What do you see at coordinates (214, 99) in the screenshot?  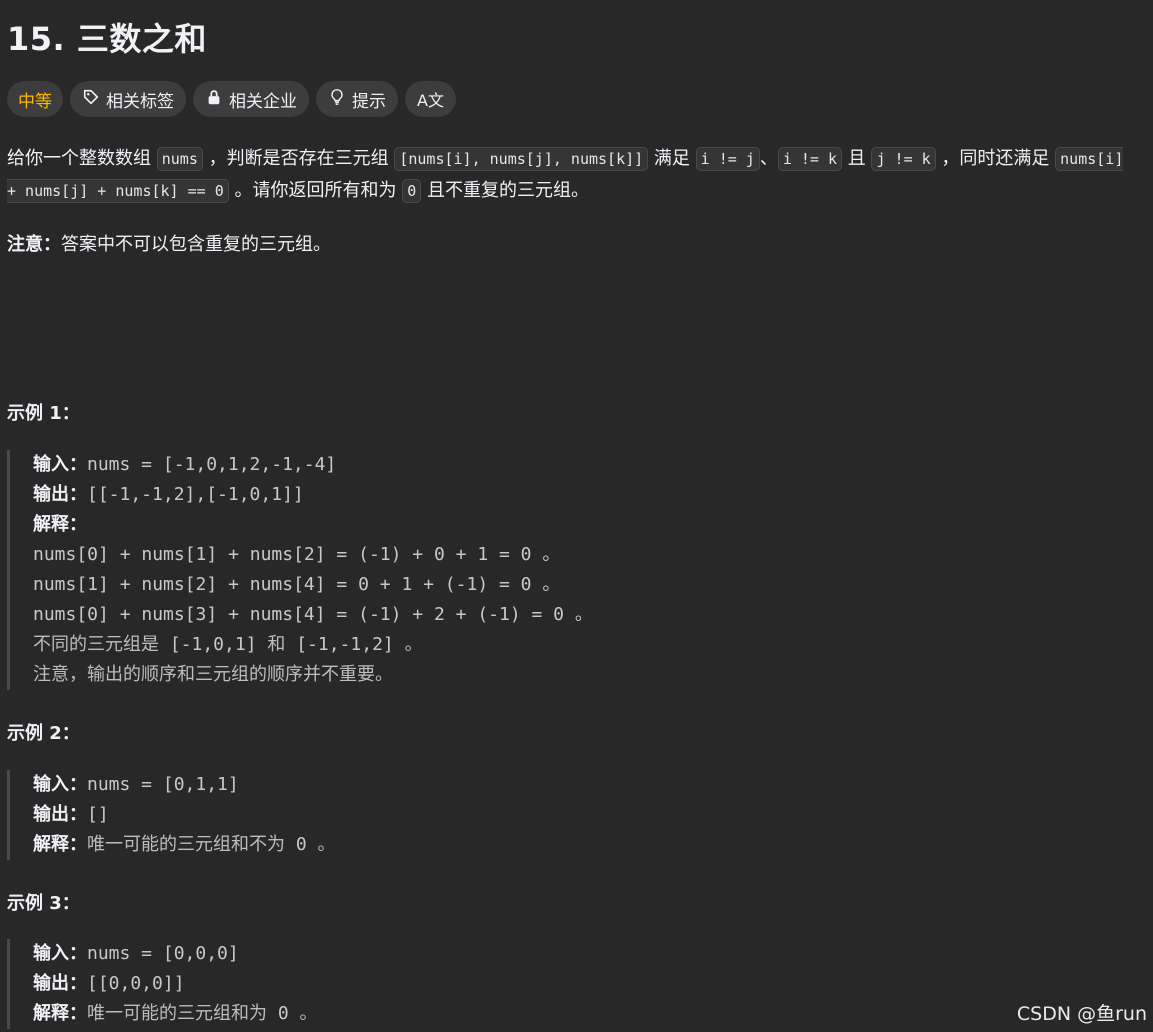 I see `lock-icon` at bounding box center [214, 99].